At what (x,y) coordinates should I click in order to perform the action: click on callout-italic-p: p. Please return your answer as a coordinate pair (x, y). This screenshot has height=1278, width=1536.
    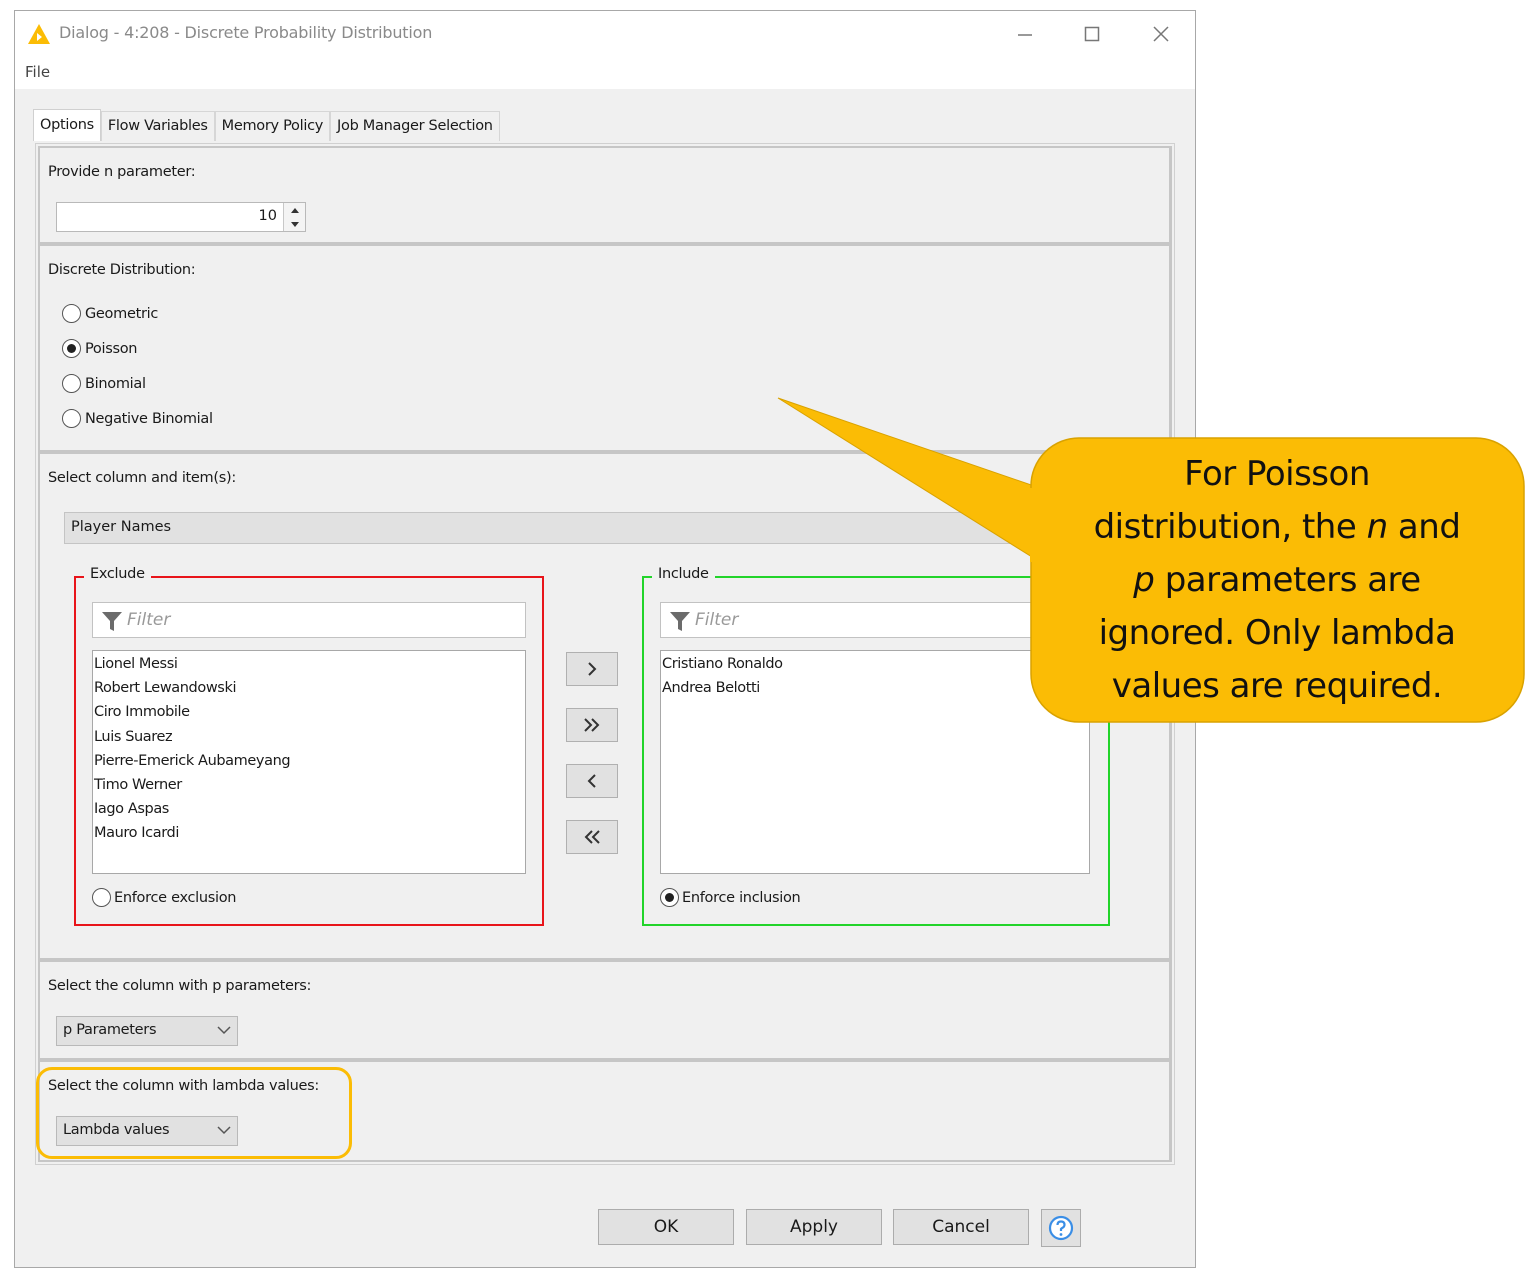
    Looking at the image, I should click on (1144, 580).